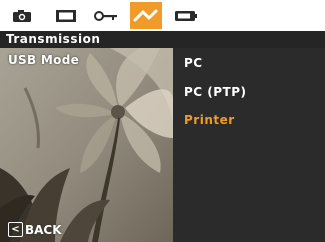 This screenshot has width=325, height=242. What do you see at coordinates (209, 120) in the screenshot?
I see `option-printer: Printer` at bounding box center [209, 120].